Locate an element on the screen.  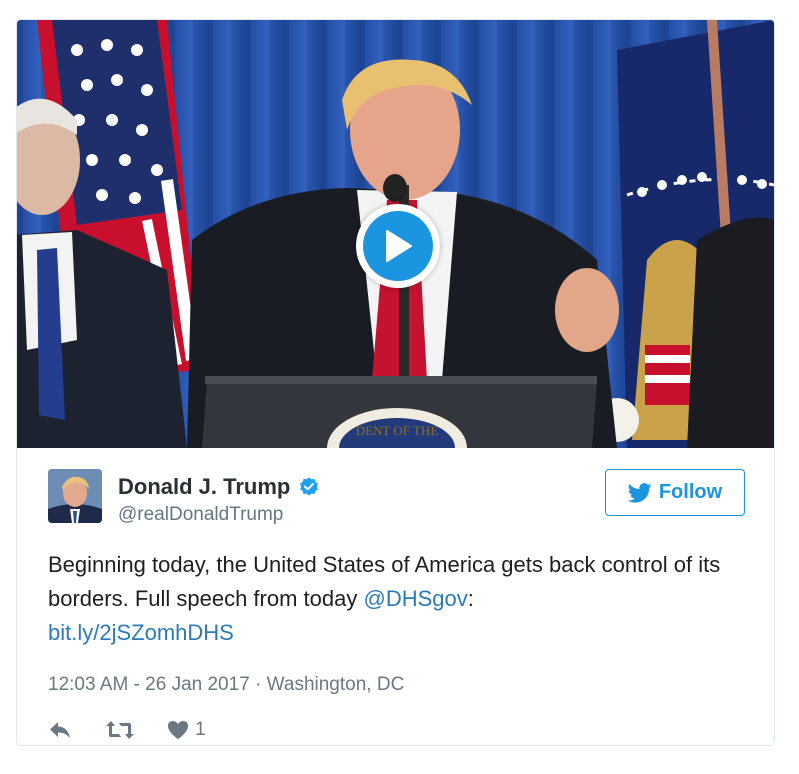
author-name-row: Donald J. Trump is located at coordinates (219, 487).